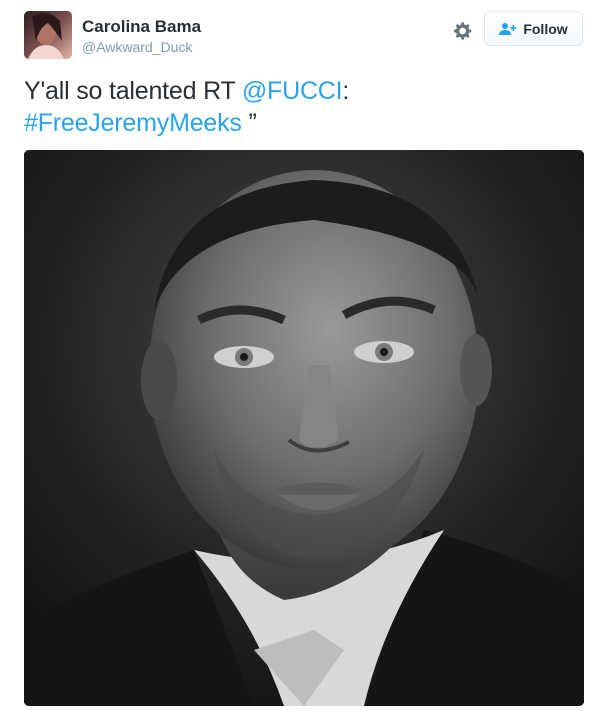 This screenshot has height=711, width=611. I want to click on mention-link: @FUCCI, so click(292, 91).